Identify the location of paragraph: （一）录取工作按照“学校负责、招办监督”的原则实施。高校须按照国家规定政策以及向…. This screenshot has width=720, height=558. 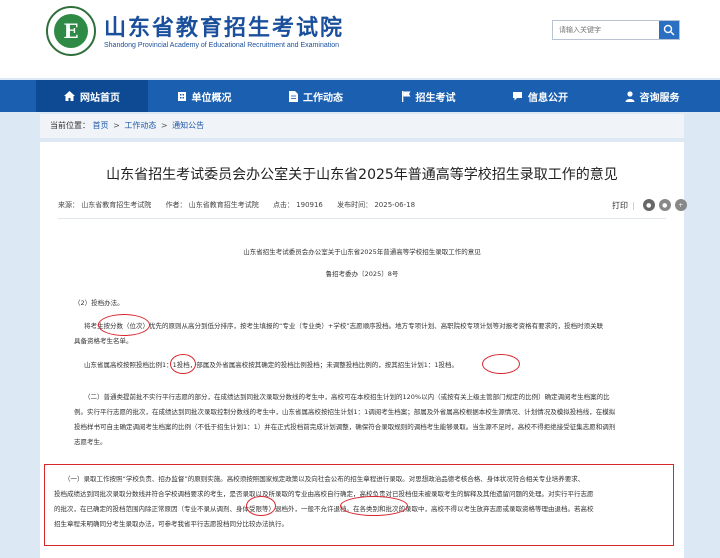
(359, 502).